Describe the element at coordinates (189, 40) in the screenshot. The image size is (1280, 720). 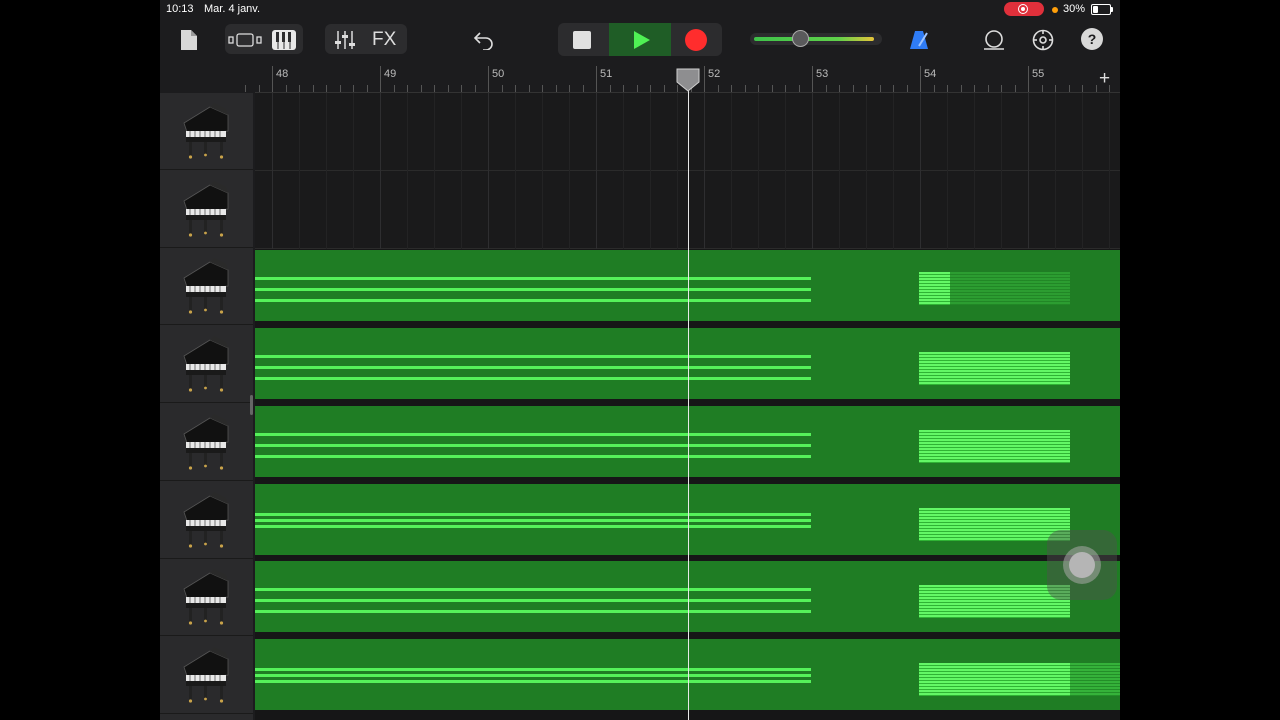
I see `my-songs-icon` at that location.